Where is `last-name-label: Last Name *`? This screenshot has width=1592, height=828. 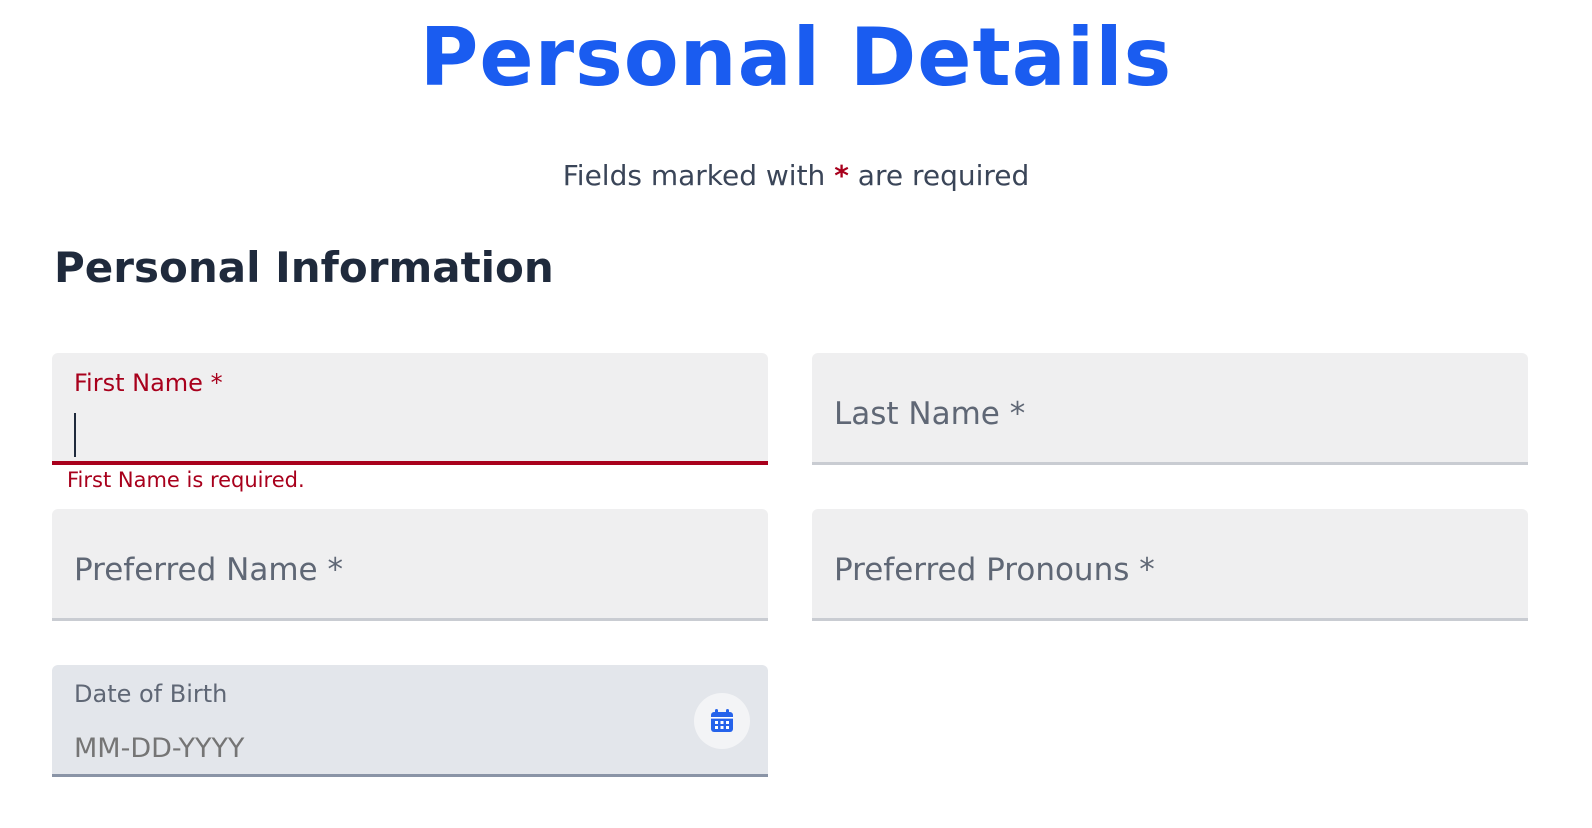
last-name-label: Last Name * is located at coordinates (930, 414).